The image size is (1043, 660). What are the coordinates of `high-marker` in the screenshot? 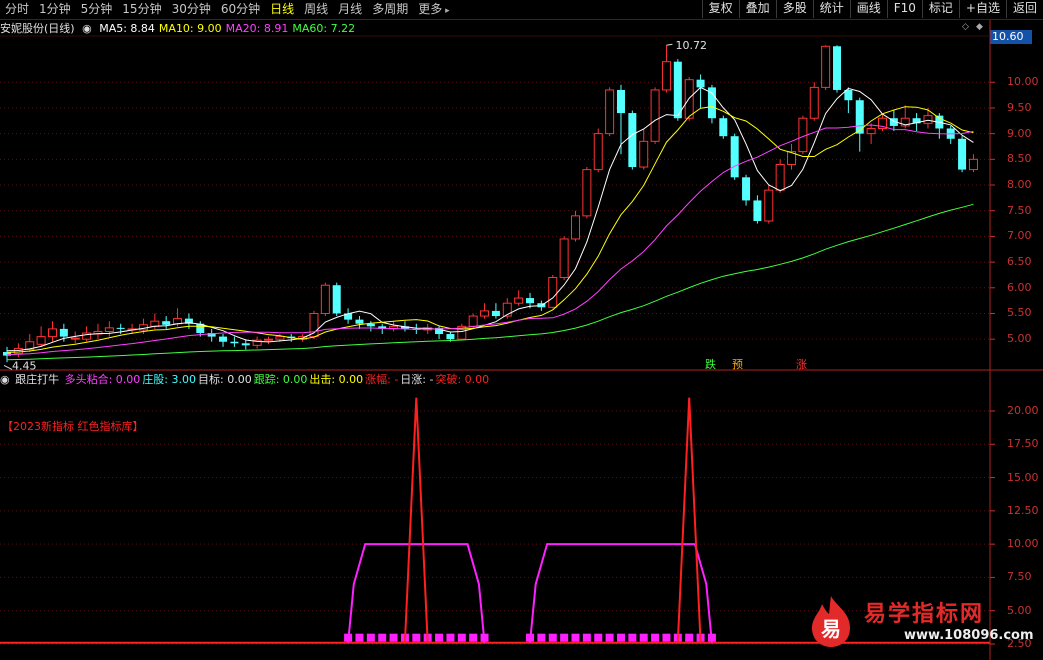 It's located at (669, 44).